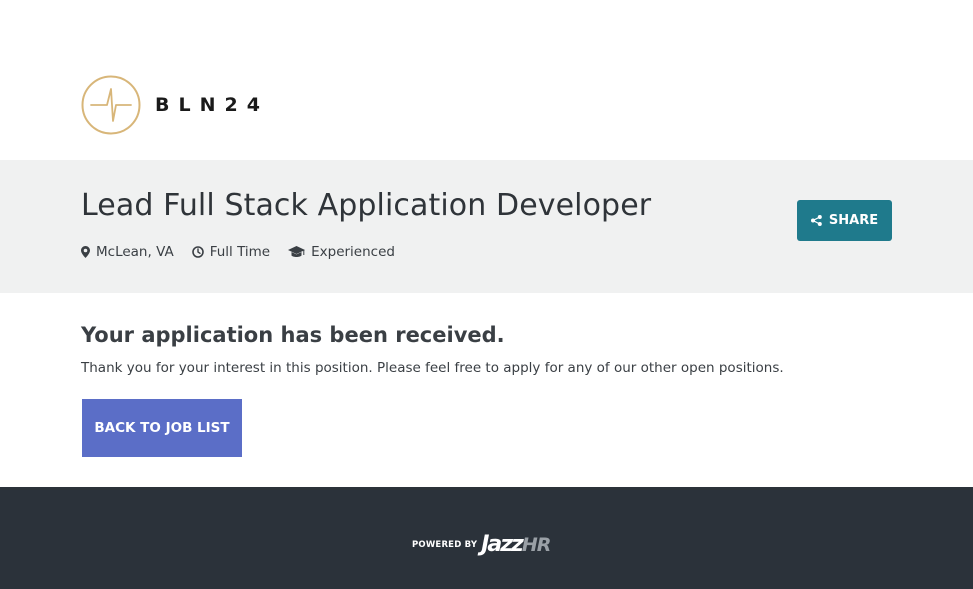 Image resolution: width=973 pixels, height=589 pixels. I want to click on company-name: BLN24, so click(212, 105).